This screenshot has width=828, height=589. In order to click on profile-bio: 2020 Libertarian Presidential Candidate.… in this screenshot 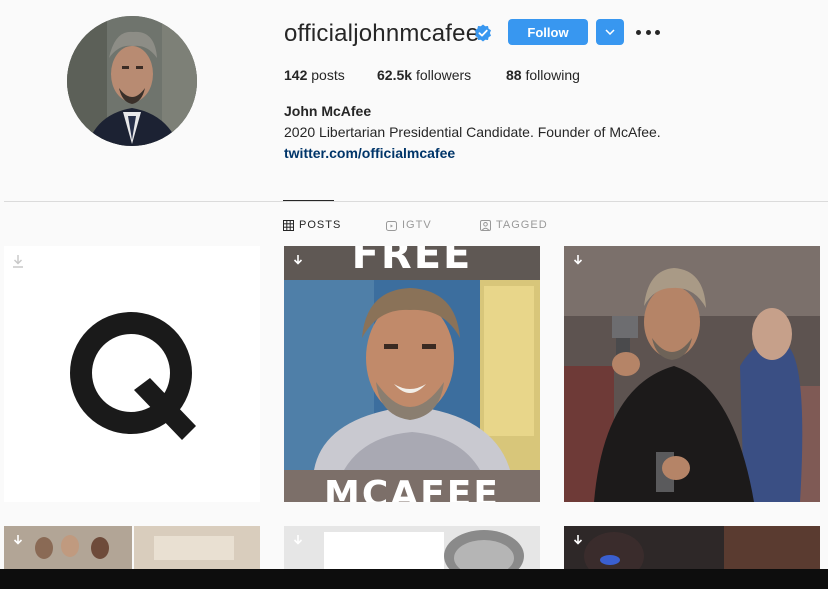, I will do `click(472, 132)`.